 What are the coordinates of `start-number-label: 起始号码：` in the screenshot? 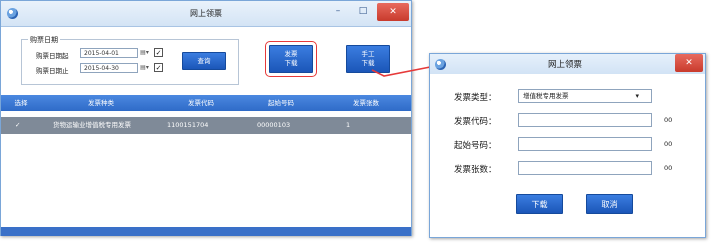 It's located at (475, 146).